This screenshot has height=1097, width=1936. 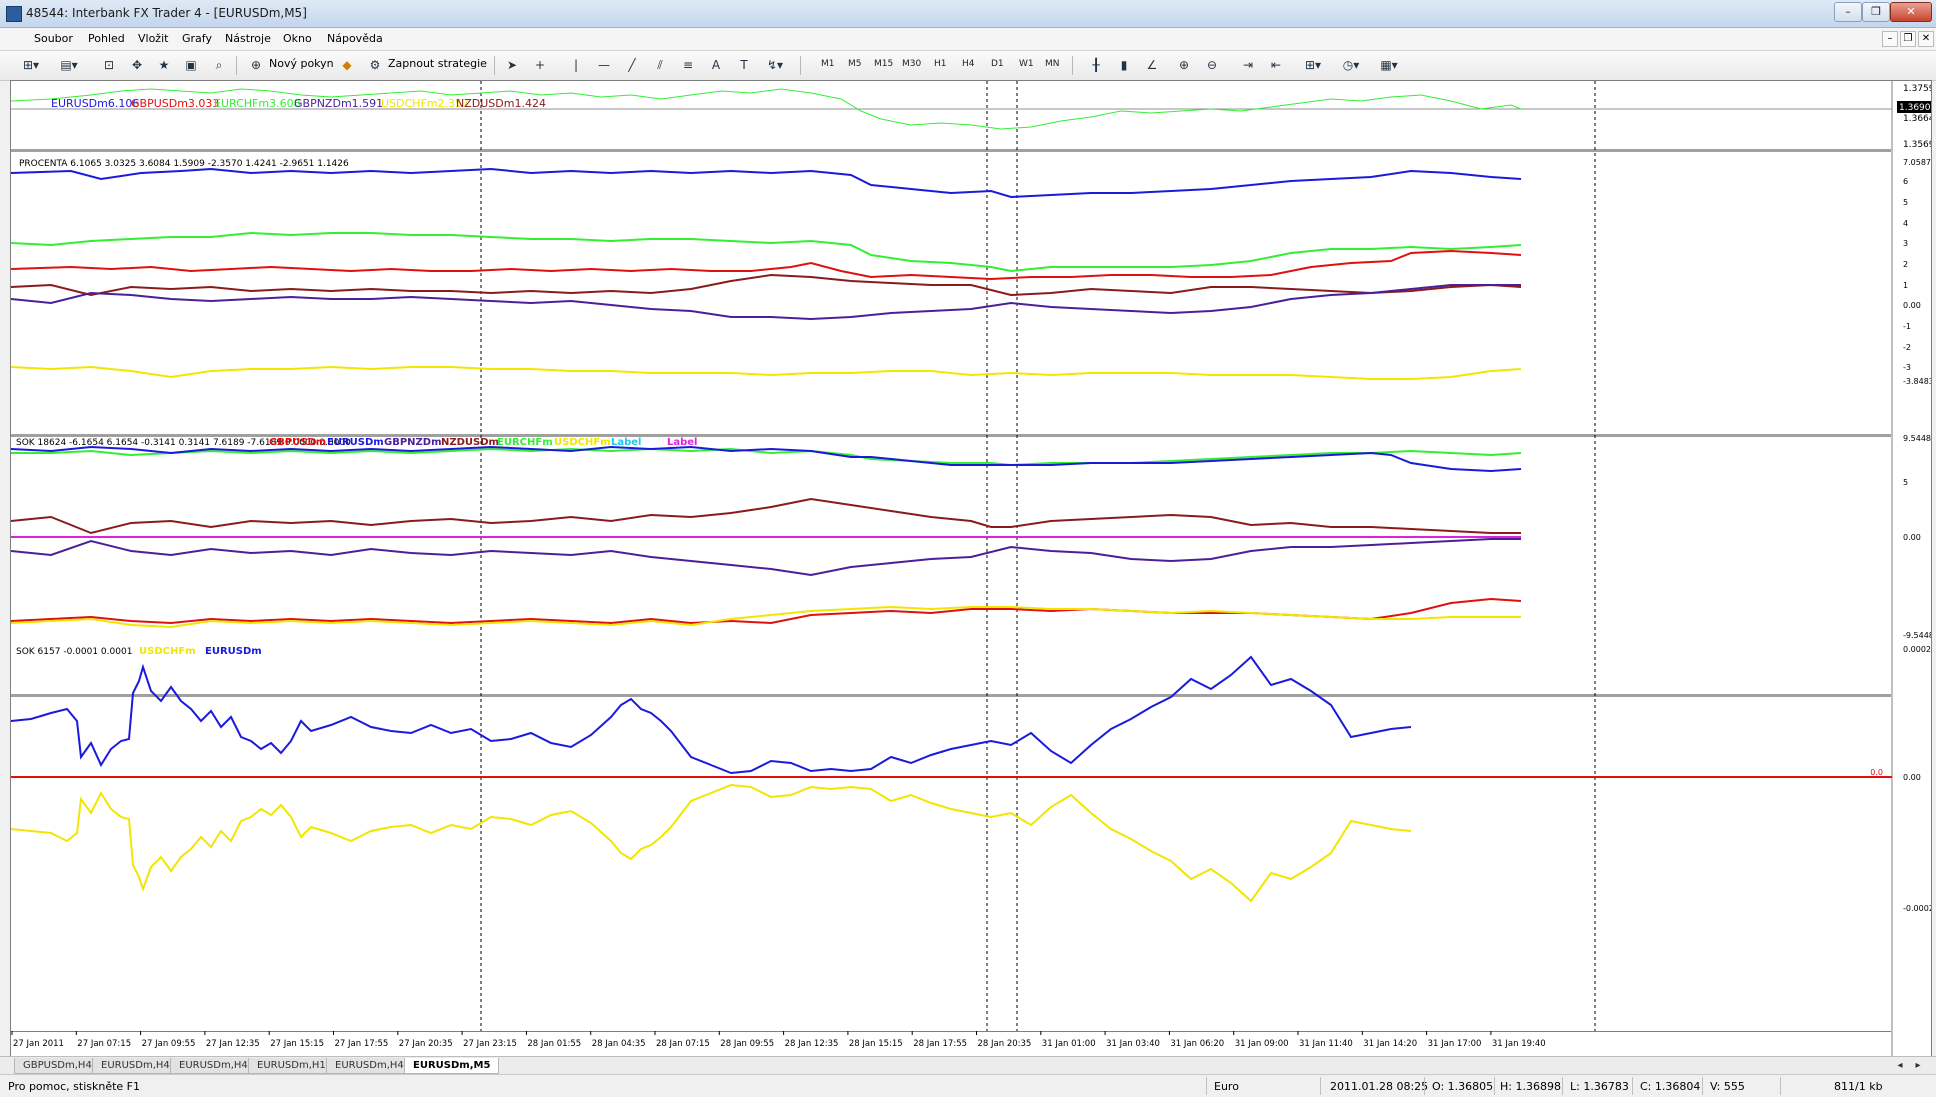 What do you see at coordinates (1848, 12) in the screenshot?
I see `minimize-button: –` at bounding box center [1848, 12].